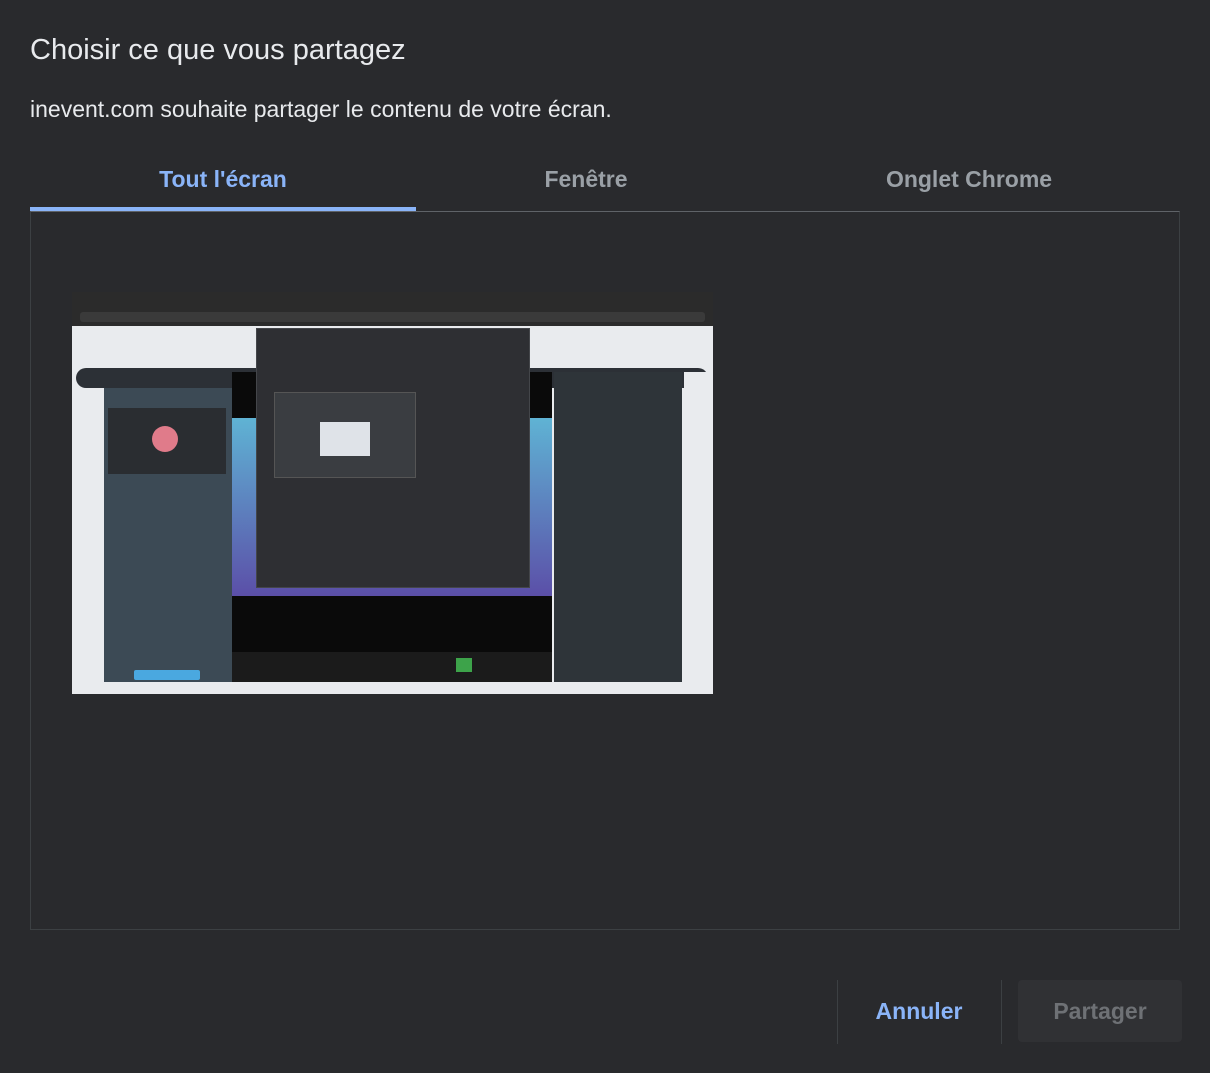 The width and height of the screenshot is (1210, 1073). Describe the element at coordinates (586, 180) in the screenshot. I see `tab-window: Fenêtre` at that location.